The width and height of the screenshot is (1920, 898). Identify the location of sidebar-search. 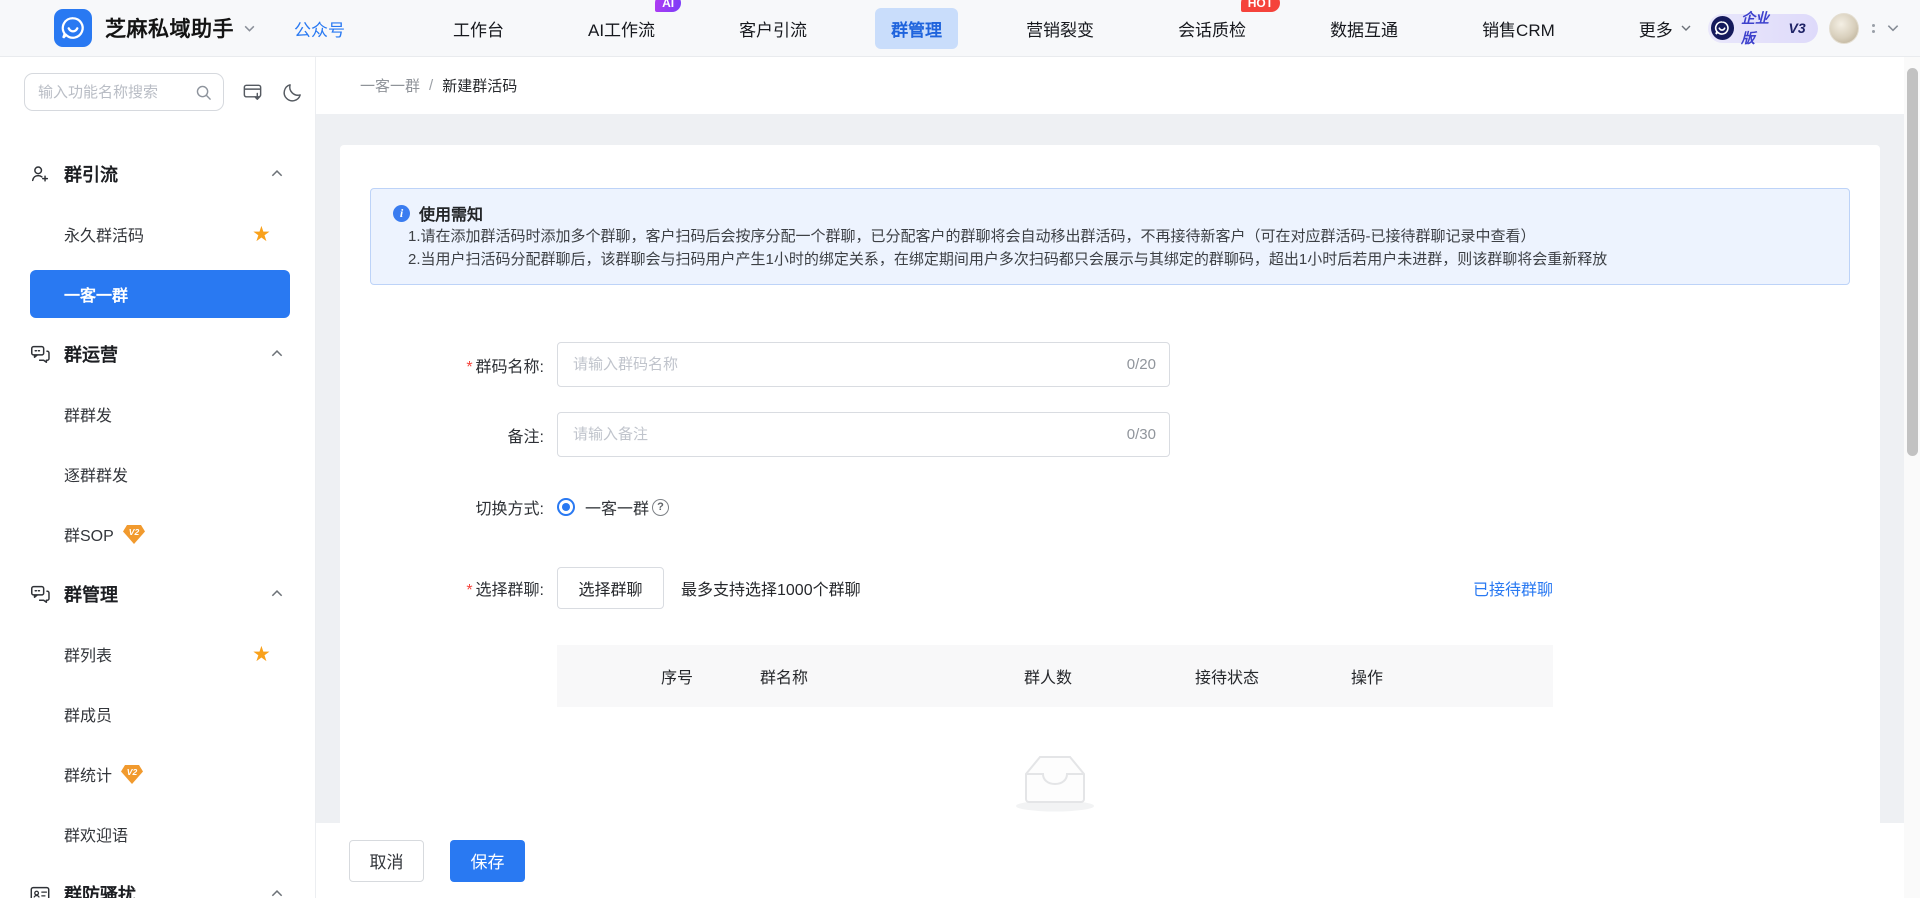
(124, 92).